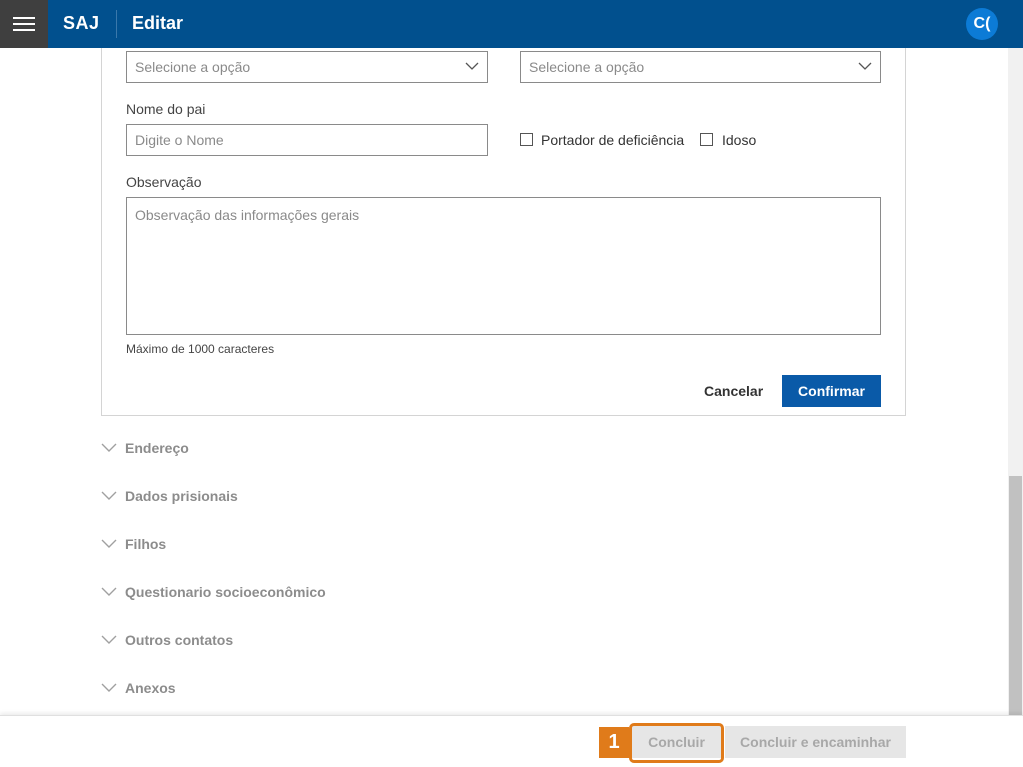 The image size is (1023, 767). Describe the element at coordinates (166, 109) in the screenshot. I see `father-name-label: Nome do pai` at that location.